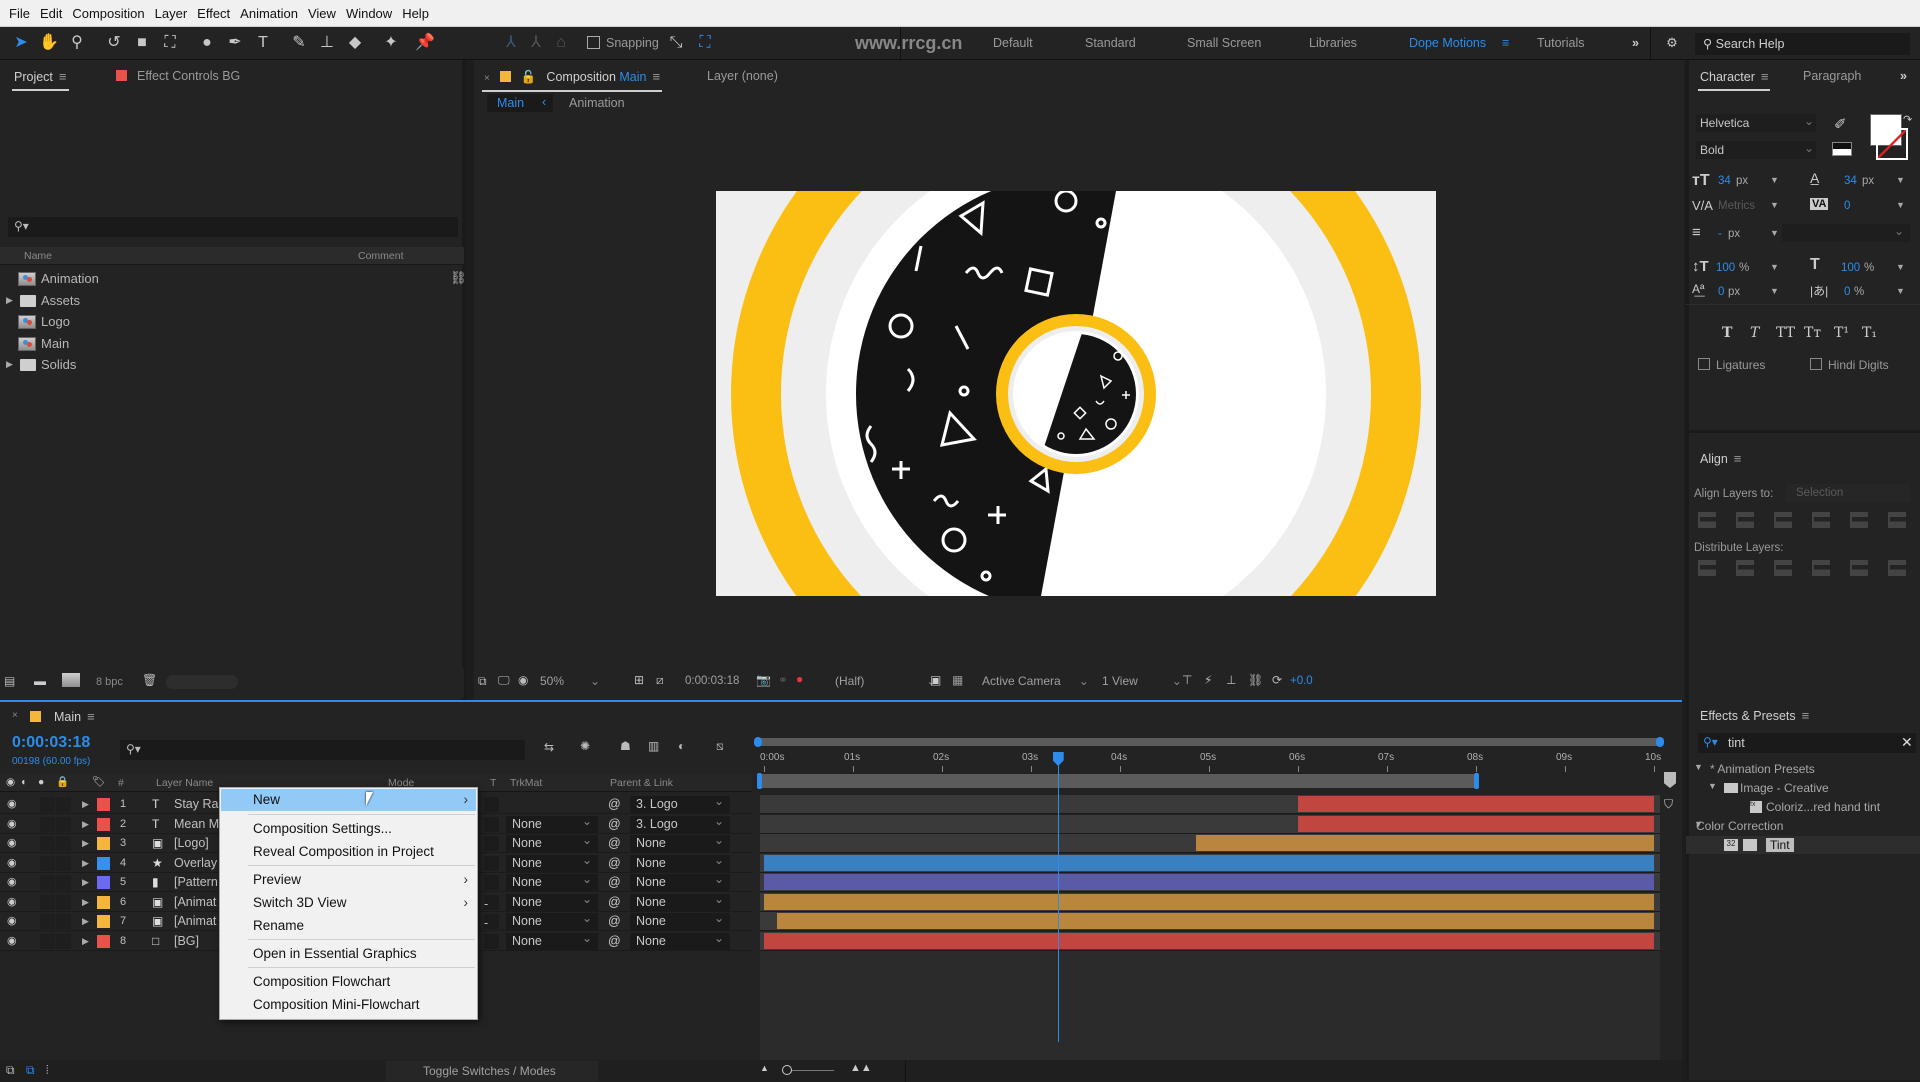  What do you see at coordinates (705, 43) in the screenshot?
I see `snap-features-icon: ⛶` at bounding box center [705, 43].